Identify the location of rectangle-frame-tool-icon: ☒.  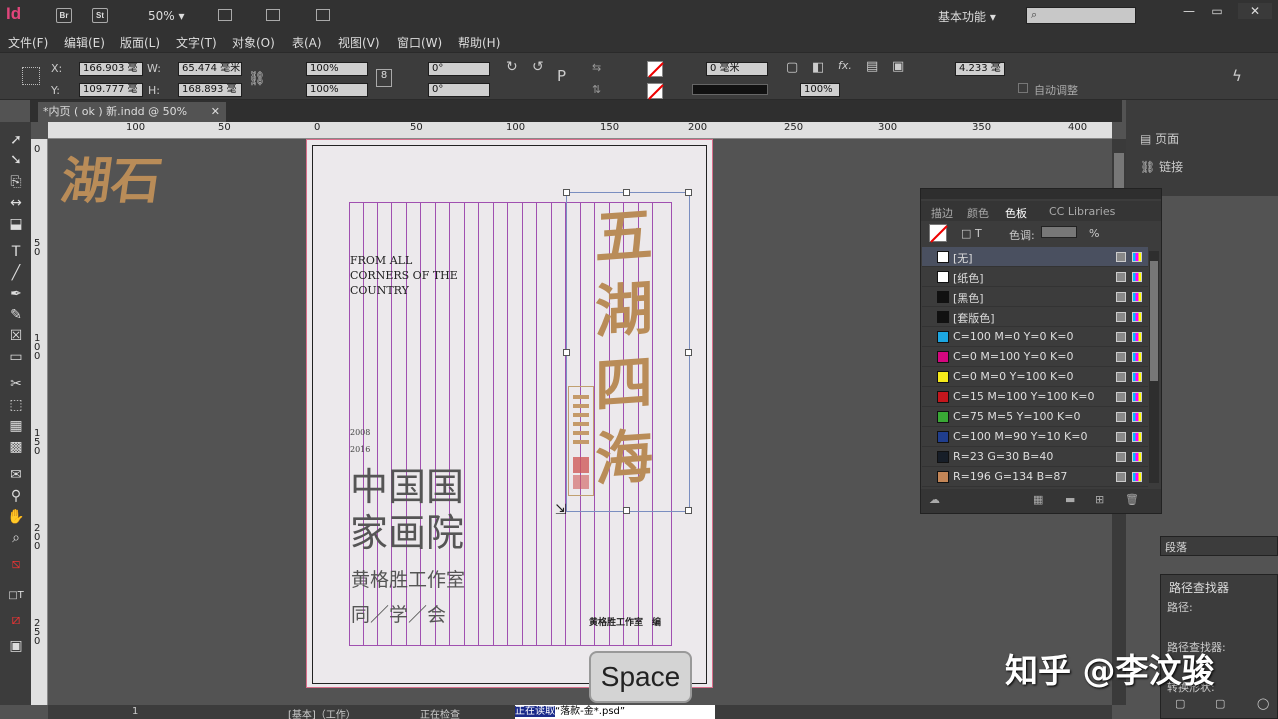
(16, 336).